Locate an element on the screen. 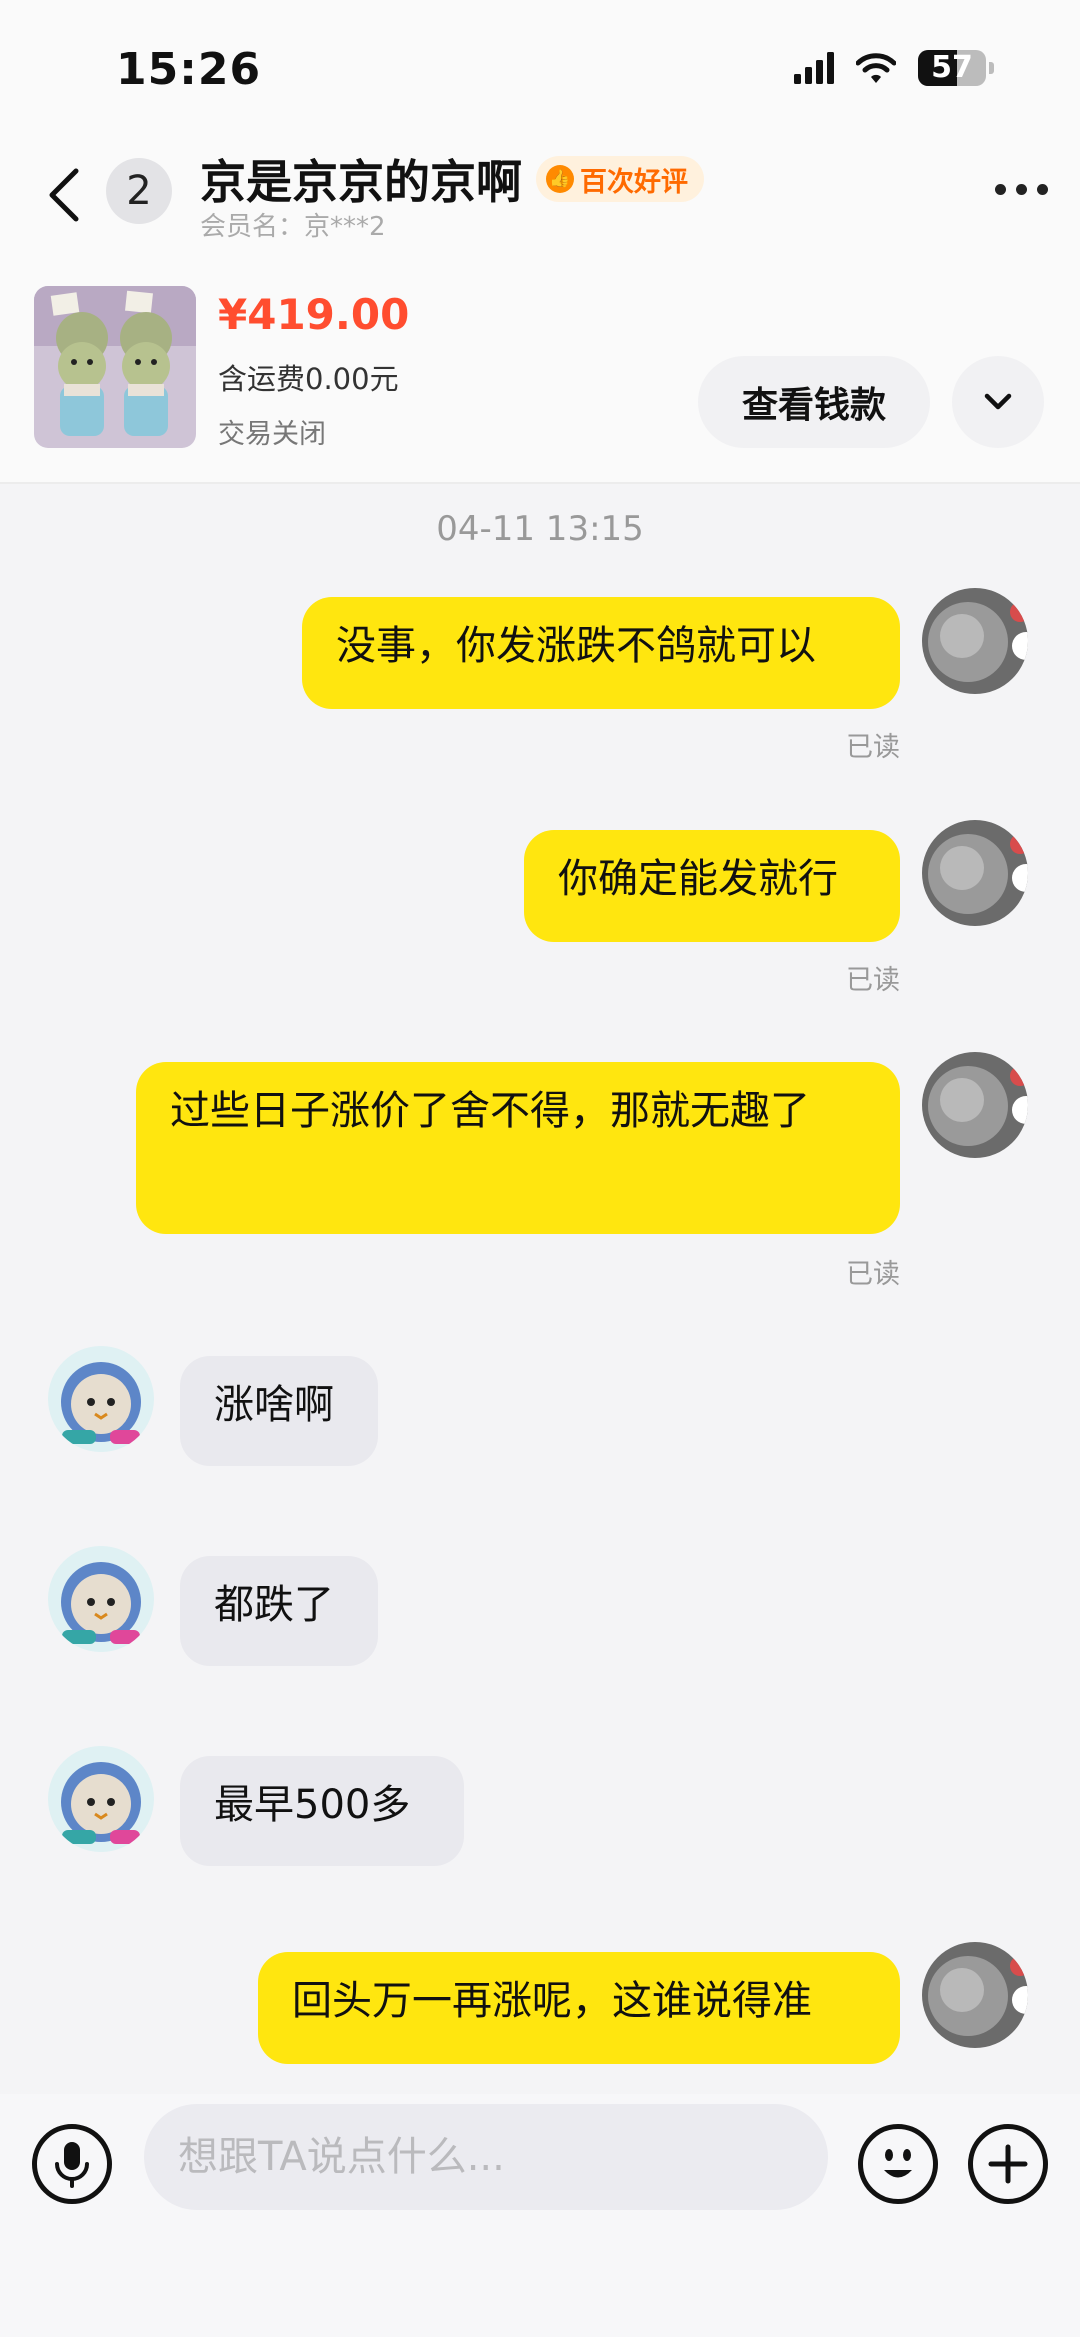 The width and height of the screenshot is (1080, 2337). my-message-bubble: 过些日子涨价了舍不得，那就无趣了 is located at coordinates (518, 1148).